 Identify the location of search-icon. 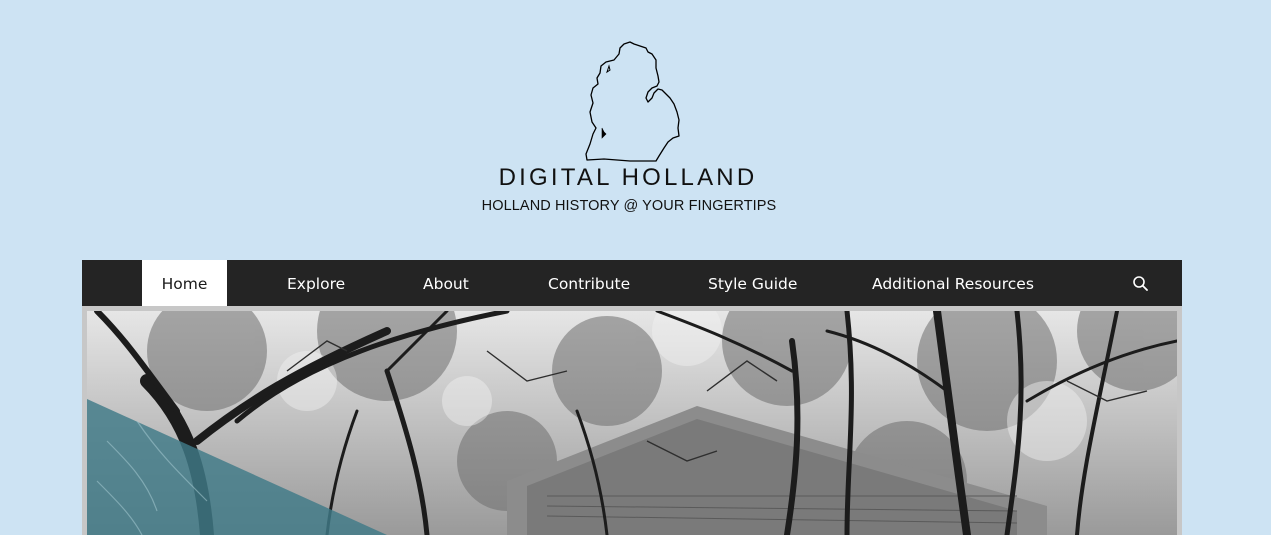
(1140, 283).